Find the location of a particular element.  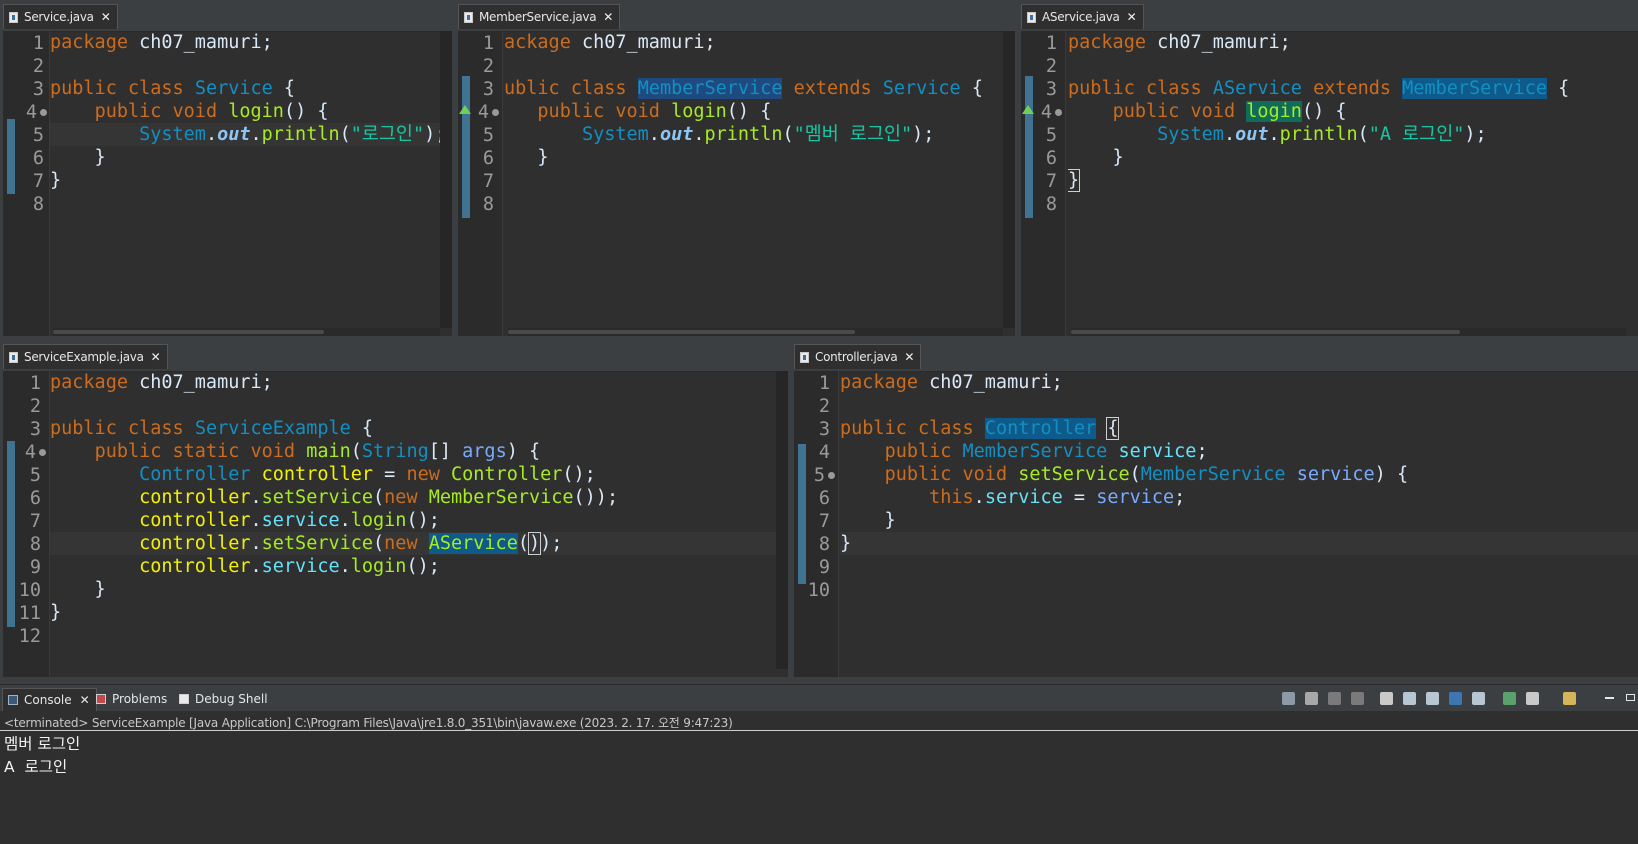

show-on-stderr-icon is located at coordinates (1478, 698).